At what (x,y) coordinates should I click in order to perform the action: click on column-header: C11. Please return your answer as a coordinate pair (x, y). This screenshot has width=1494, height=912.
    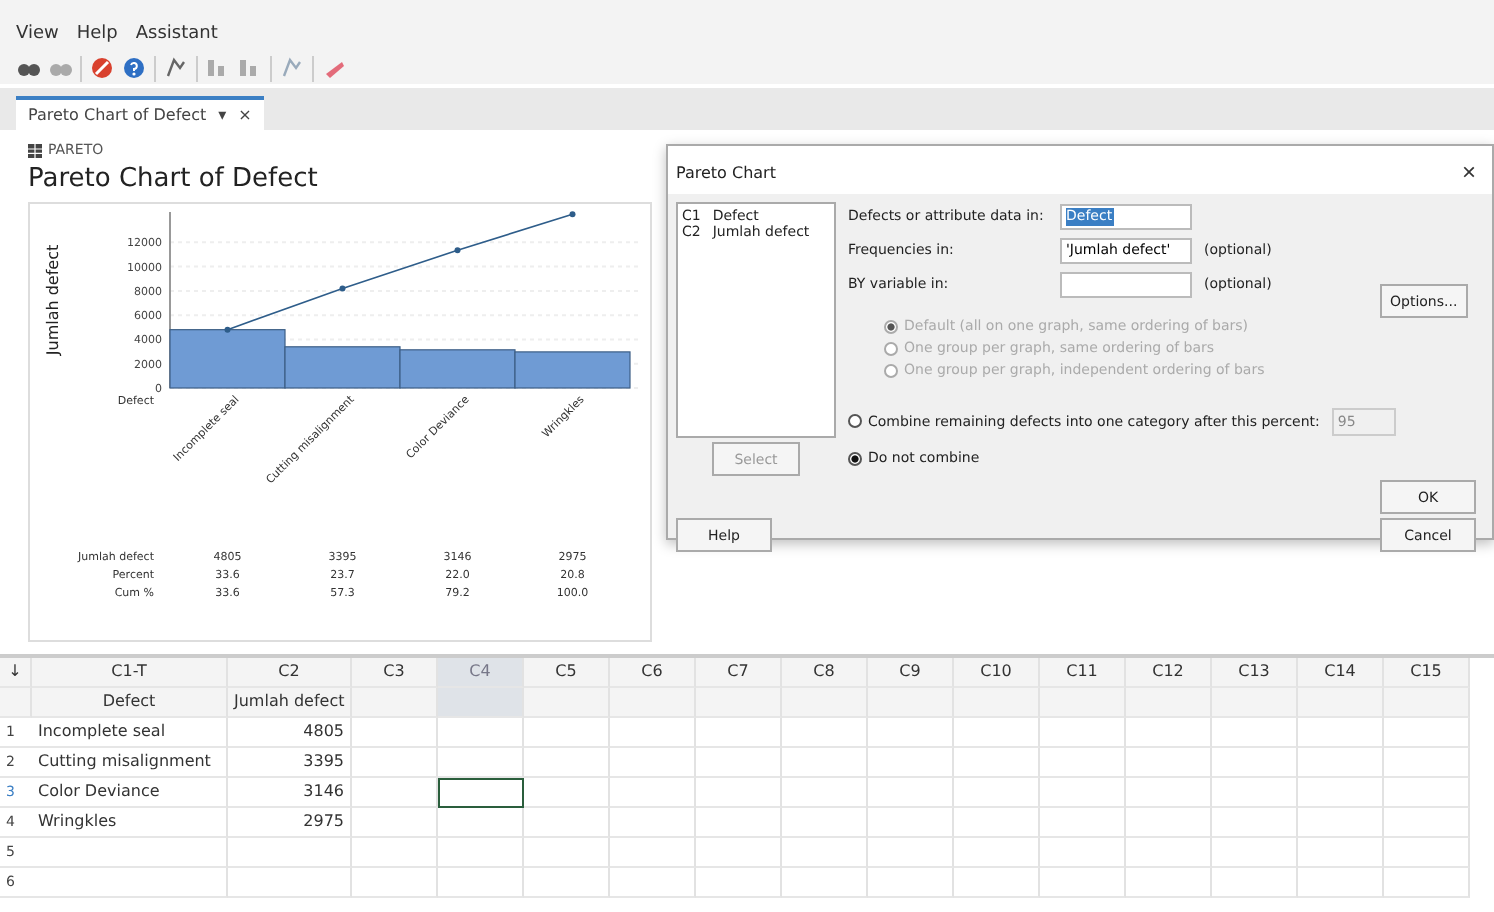
    Looking at the image, I should click on (1083, 673).